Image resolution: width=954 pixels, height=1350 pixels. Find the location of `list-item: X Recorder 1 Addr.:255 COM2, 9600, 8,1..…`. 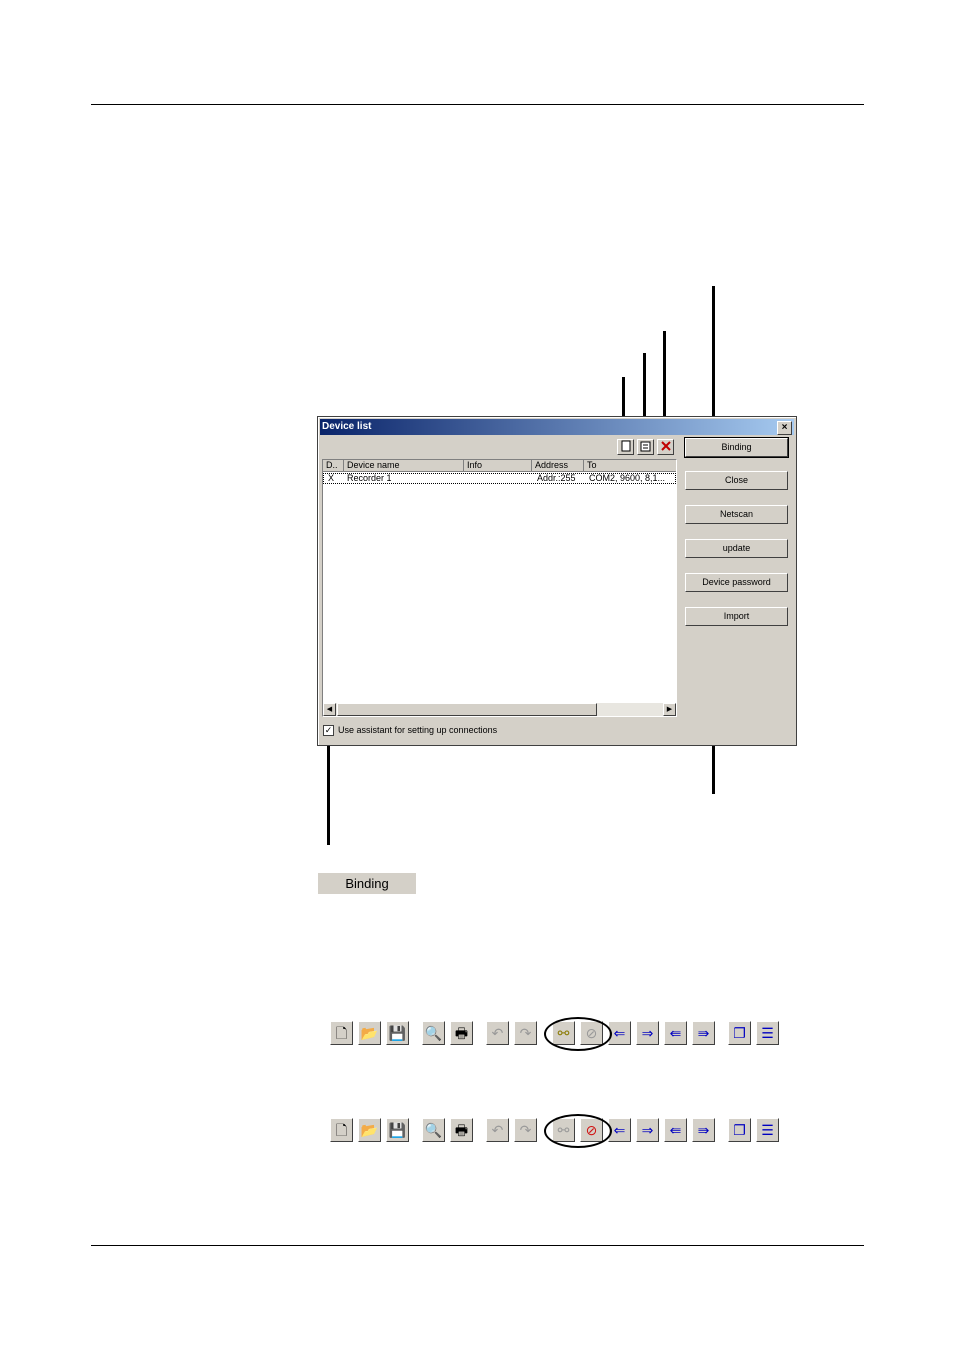

list-item: X Recorder 1 Addr.:255 COM2, 9600, 8,1..… is located at coordinates (499, 478).